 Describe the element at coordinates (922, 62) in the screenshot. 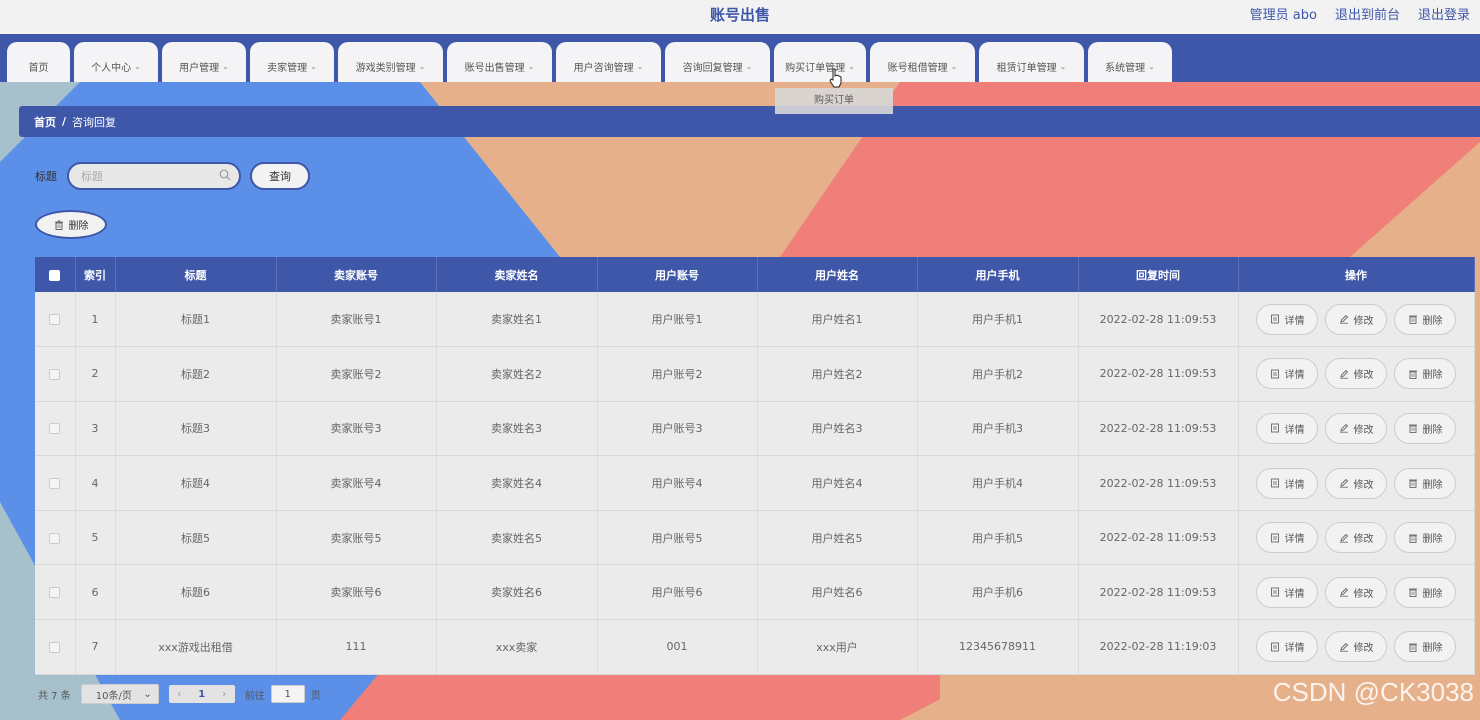

I see `nav-tab-9: 账号租借管理 ⌄` at that location.